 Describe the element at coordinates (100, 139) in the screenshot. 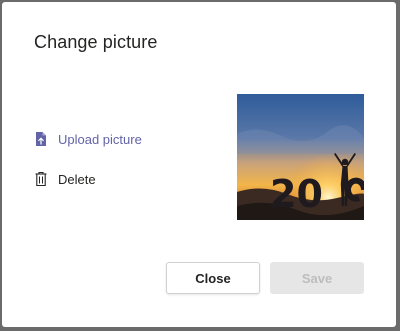

I see `upload-picture-label: Upload picture` at that location.